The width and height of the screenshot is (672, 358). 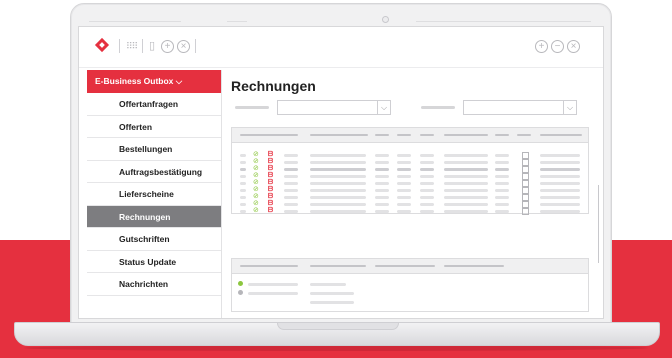 I want to click on sidebar-item-gutschriften: Gutschriften, so click(x=154, y=239).